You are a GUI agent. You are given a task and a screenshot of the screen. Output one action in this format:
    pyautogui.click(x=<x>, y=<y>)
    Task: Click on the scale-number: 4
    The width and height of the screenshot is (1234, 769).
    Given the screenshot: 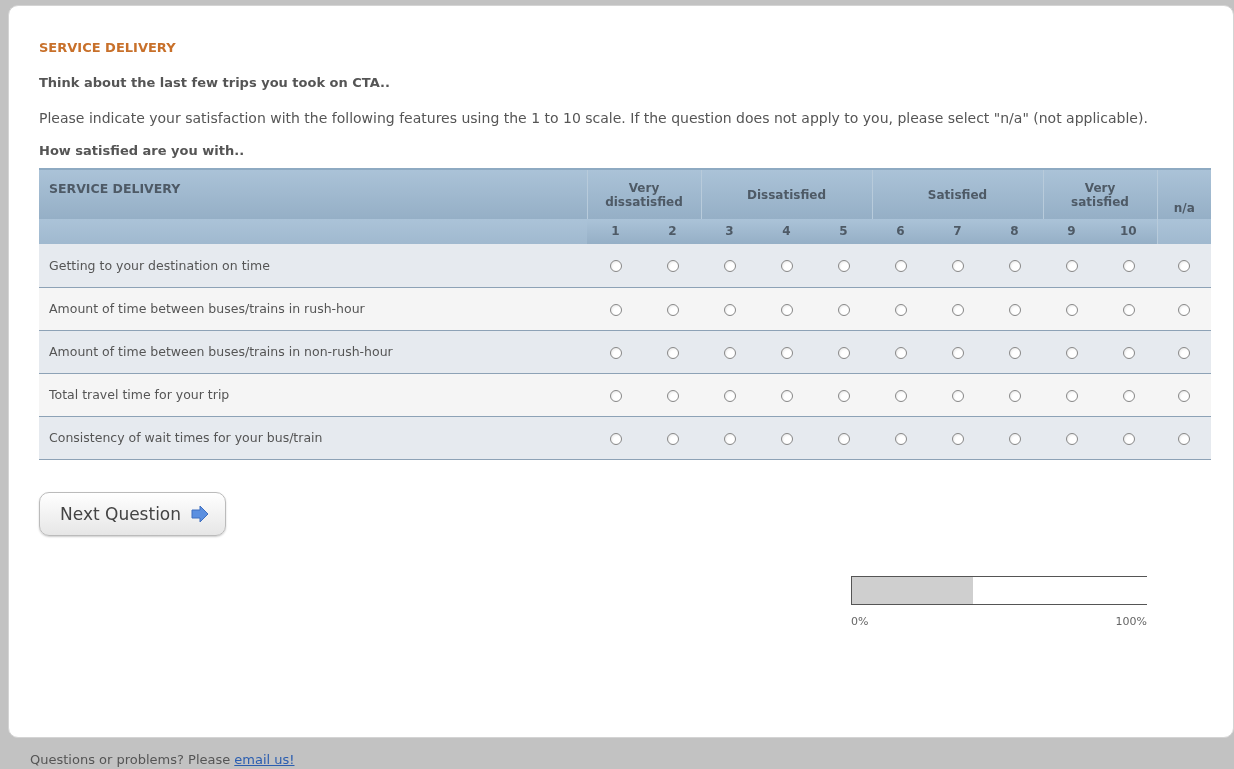 What is the action you would take?
    pyautogui.click(x=786, y=231)
    